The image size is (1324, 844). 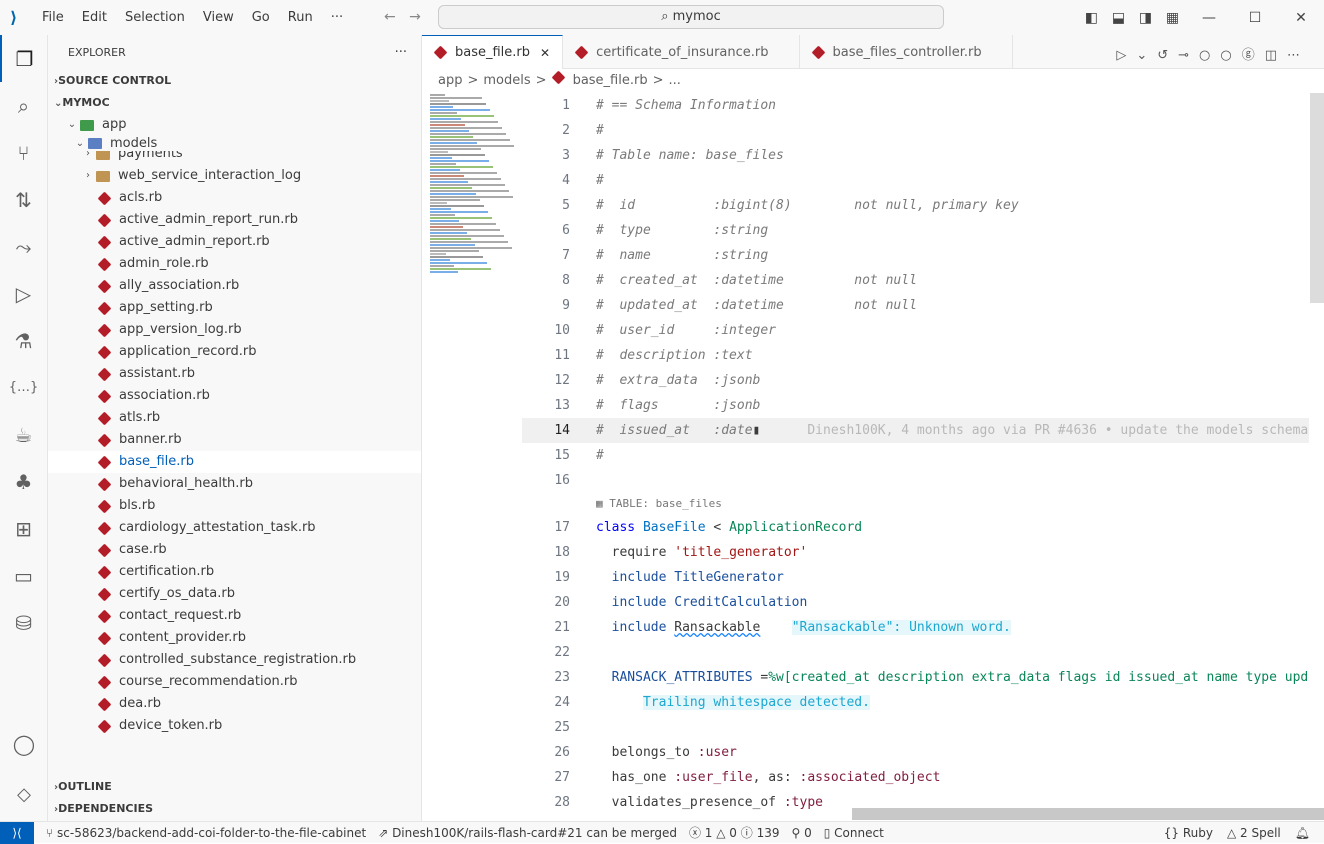 I want to click on code-line: 15 #, so click(x=915, y=455).